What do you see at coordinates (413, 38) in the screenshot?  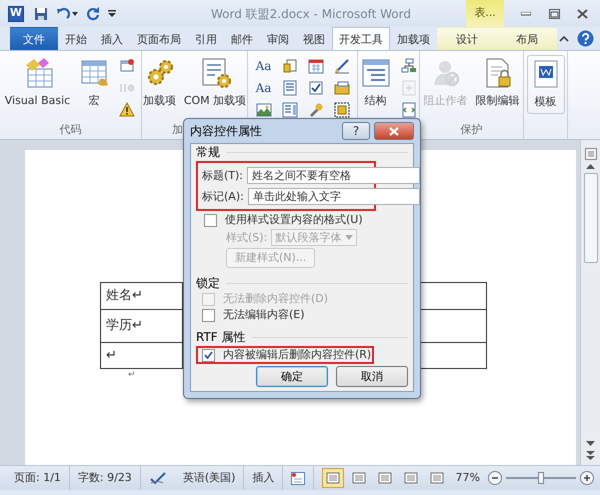 I see `ribbon-tab: 加载项` at bounding box center [413, 38].